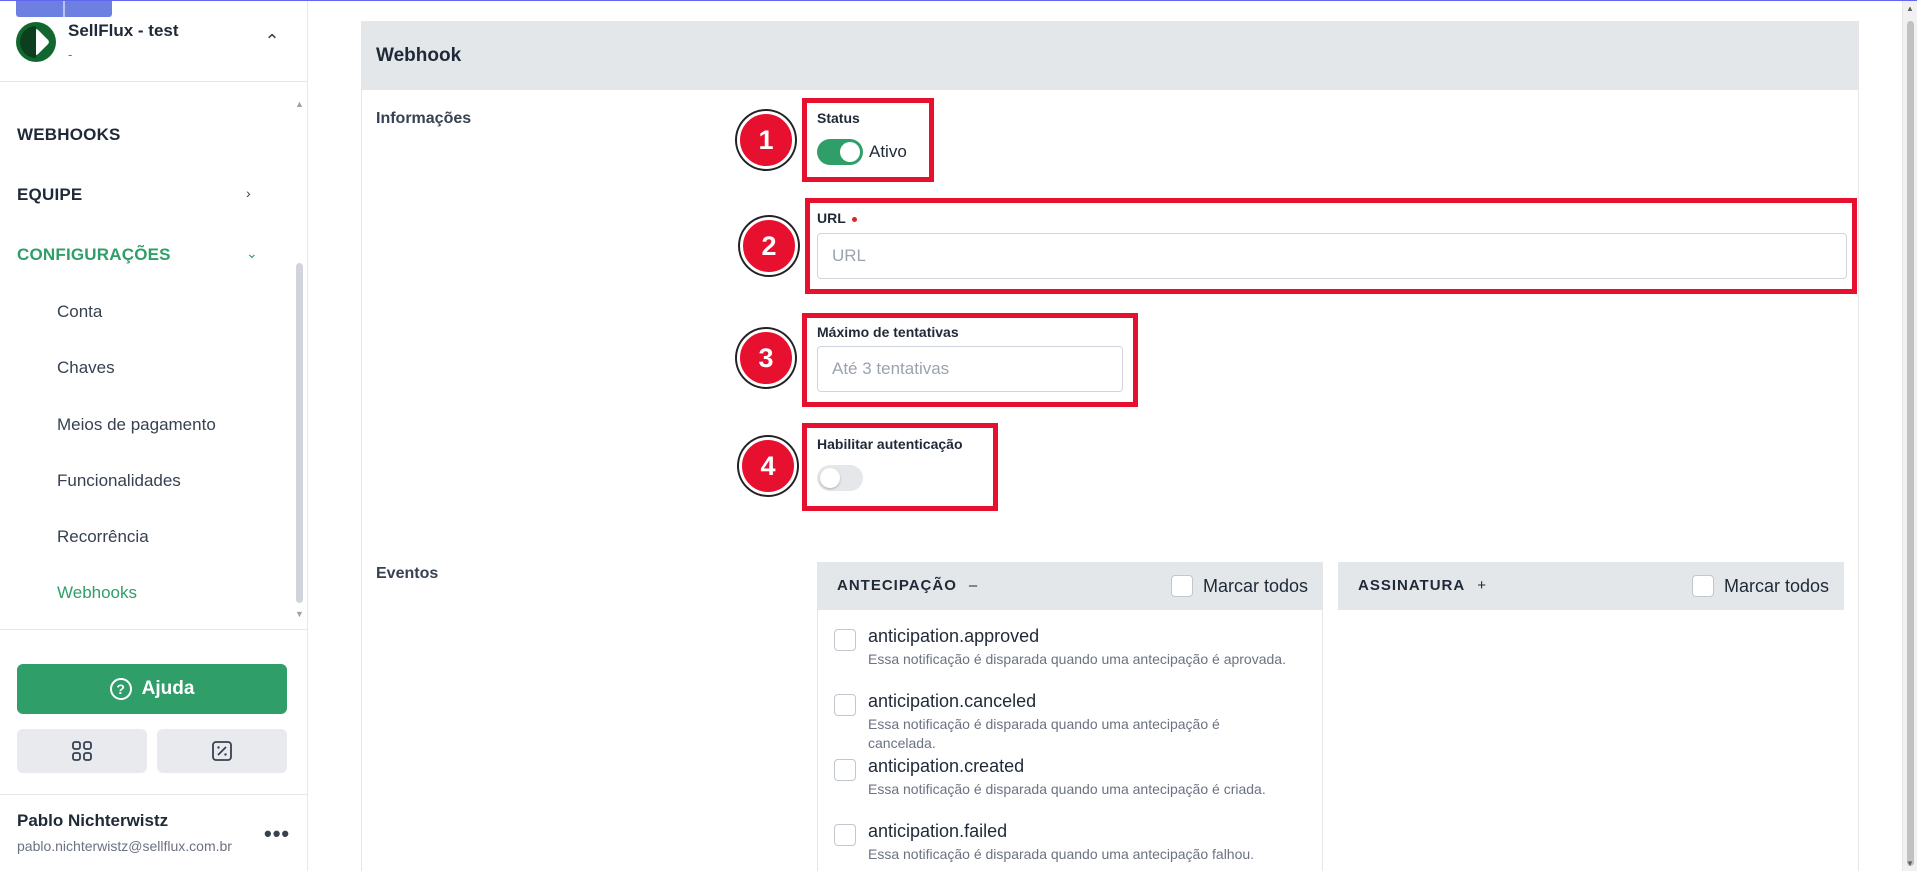 This screenshot has height=871, width=1917. Describe the element at coordinates (36, 42) in the screenshot. I see `org-logo` at that location.